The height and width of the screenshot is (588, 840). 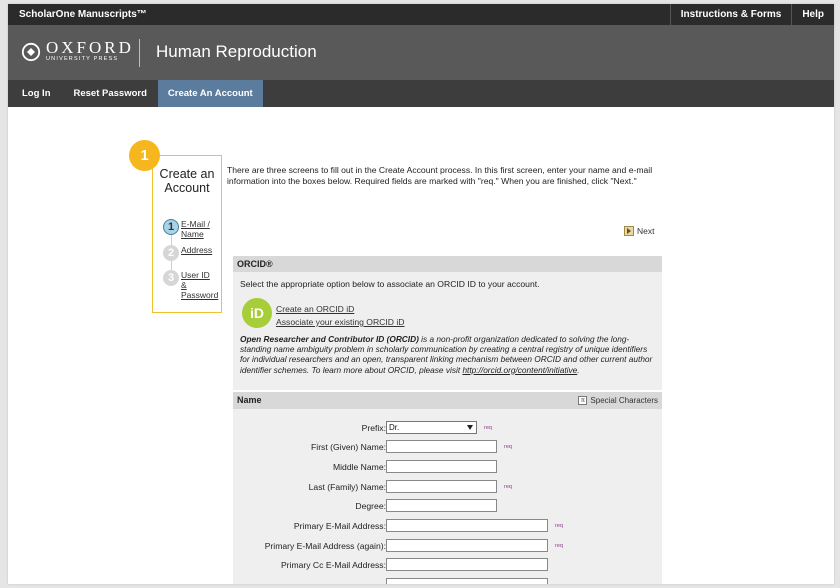 What do you see at coordinates (171, 278) in the screenshot?
I see `step-number-3: 3` at bounding box center [171, 278].